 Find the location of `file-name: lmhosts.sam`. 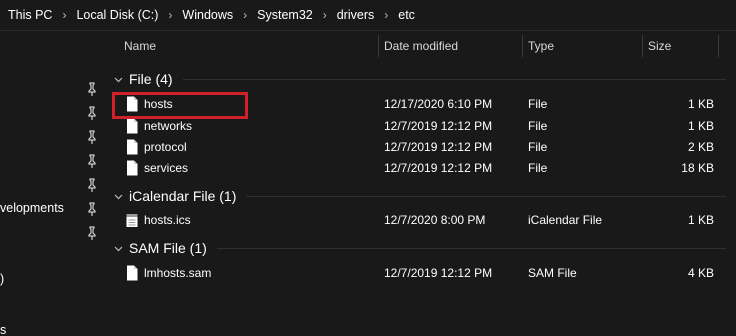

file-name: lmhosts.sam is located at coordinates (178, 273).